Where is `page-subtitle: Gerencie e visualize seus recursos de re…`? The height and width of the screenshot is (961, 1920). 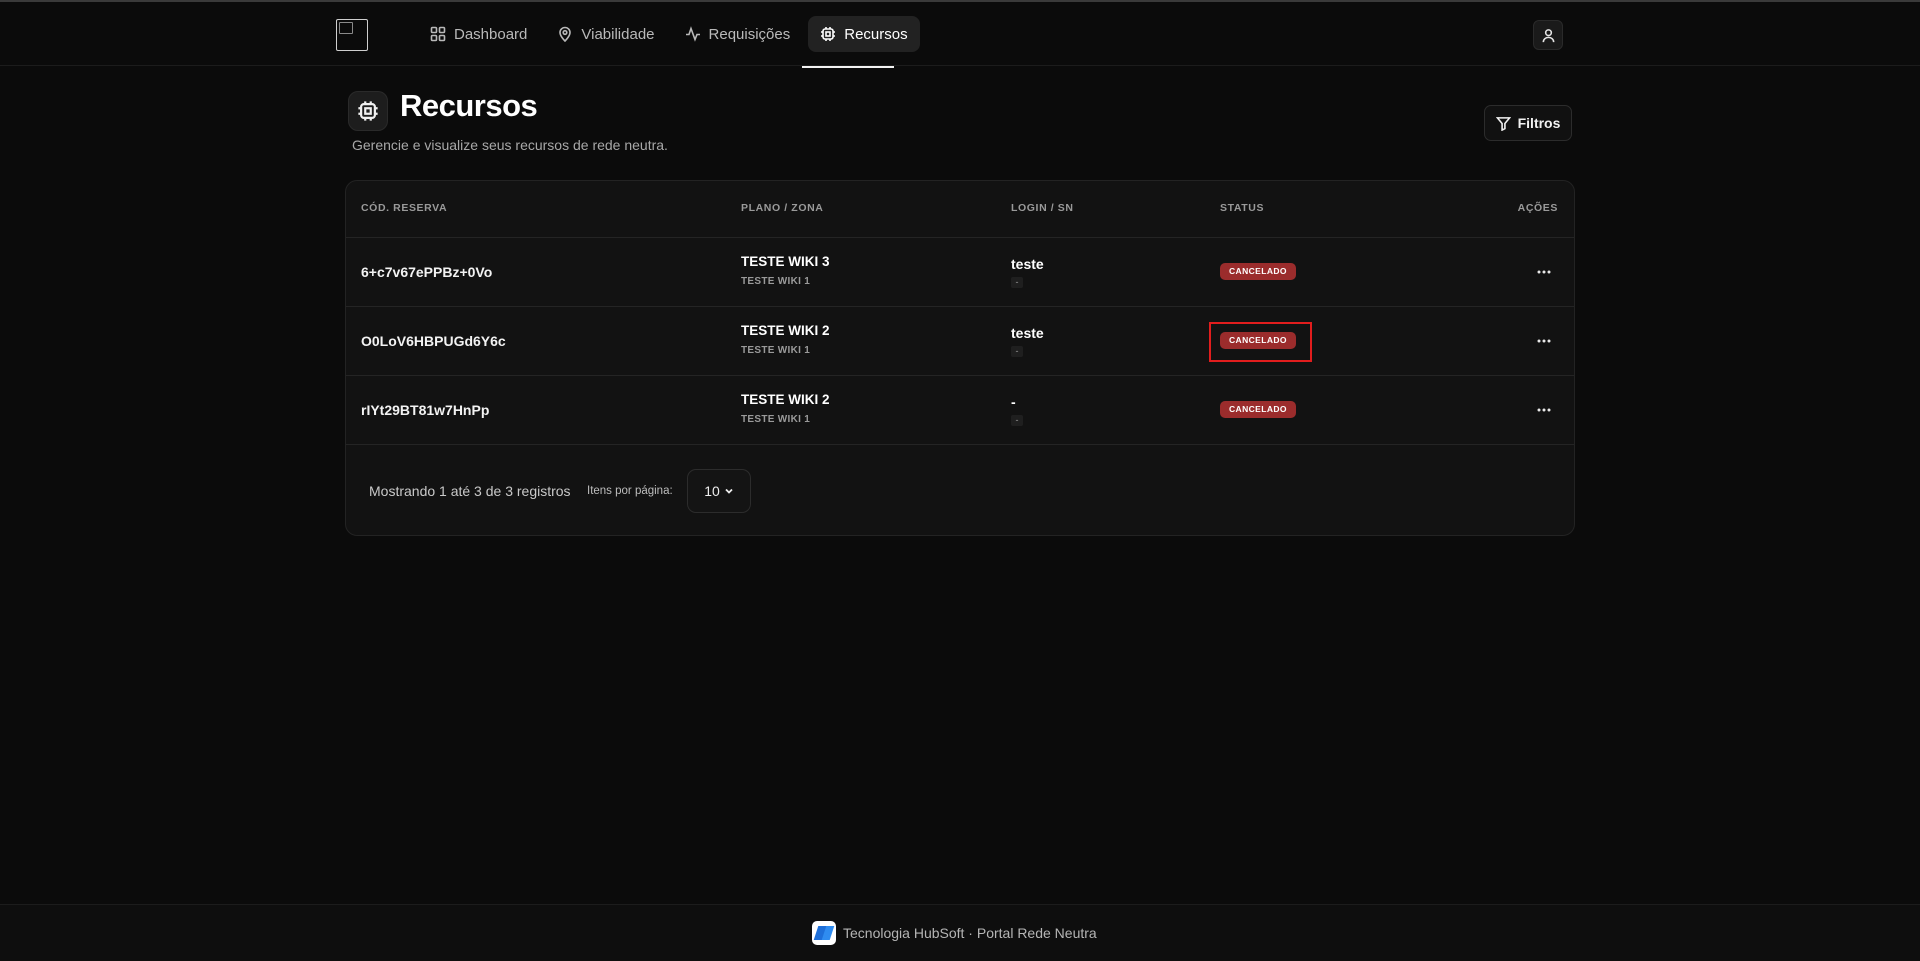
page-subtitle: Gerencie e visualize seus recursos de re… is located at coordinates (510, 145).